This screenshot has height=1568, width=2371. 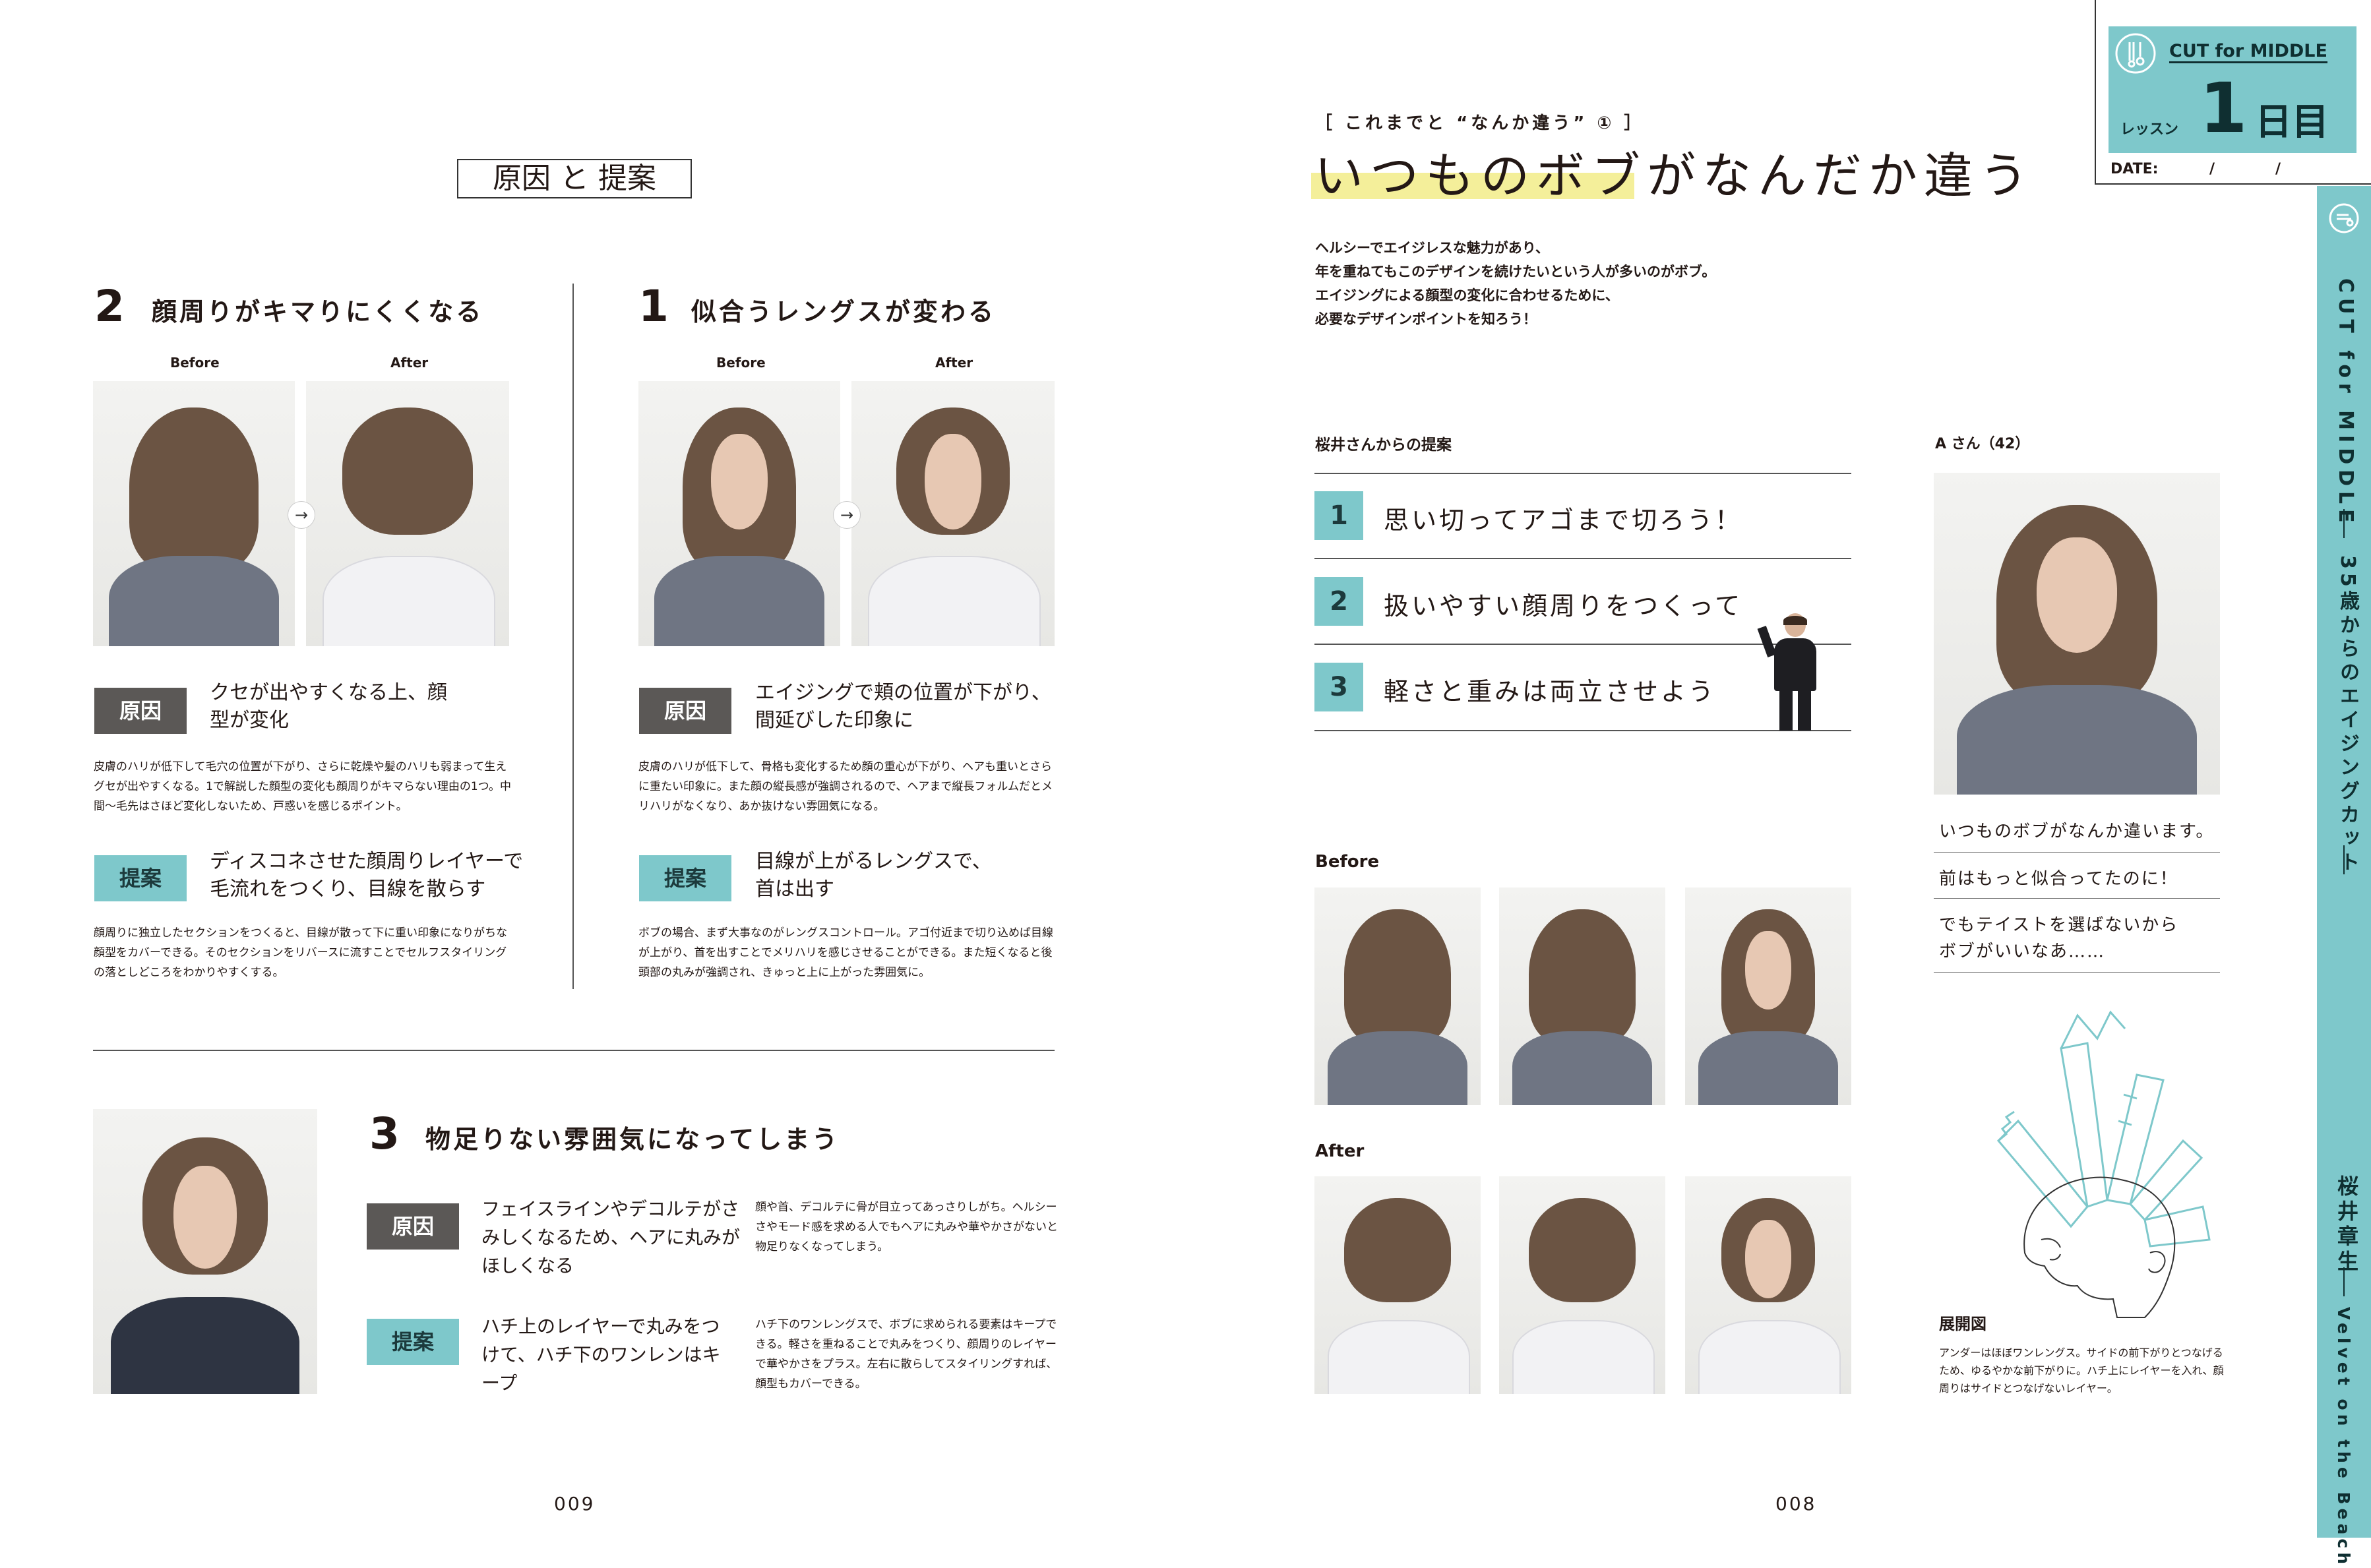 I want to click on lesson-badge: CUT for MIDDLE レッスン 1 日目, so click(x=2232, y=89).